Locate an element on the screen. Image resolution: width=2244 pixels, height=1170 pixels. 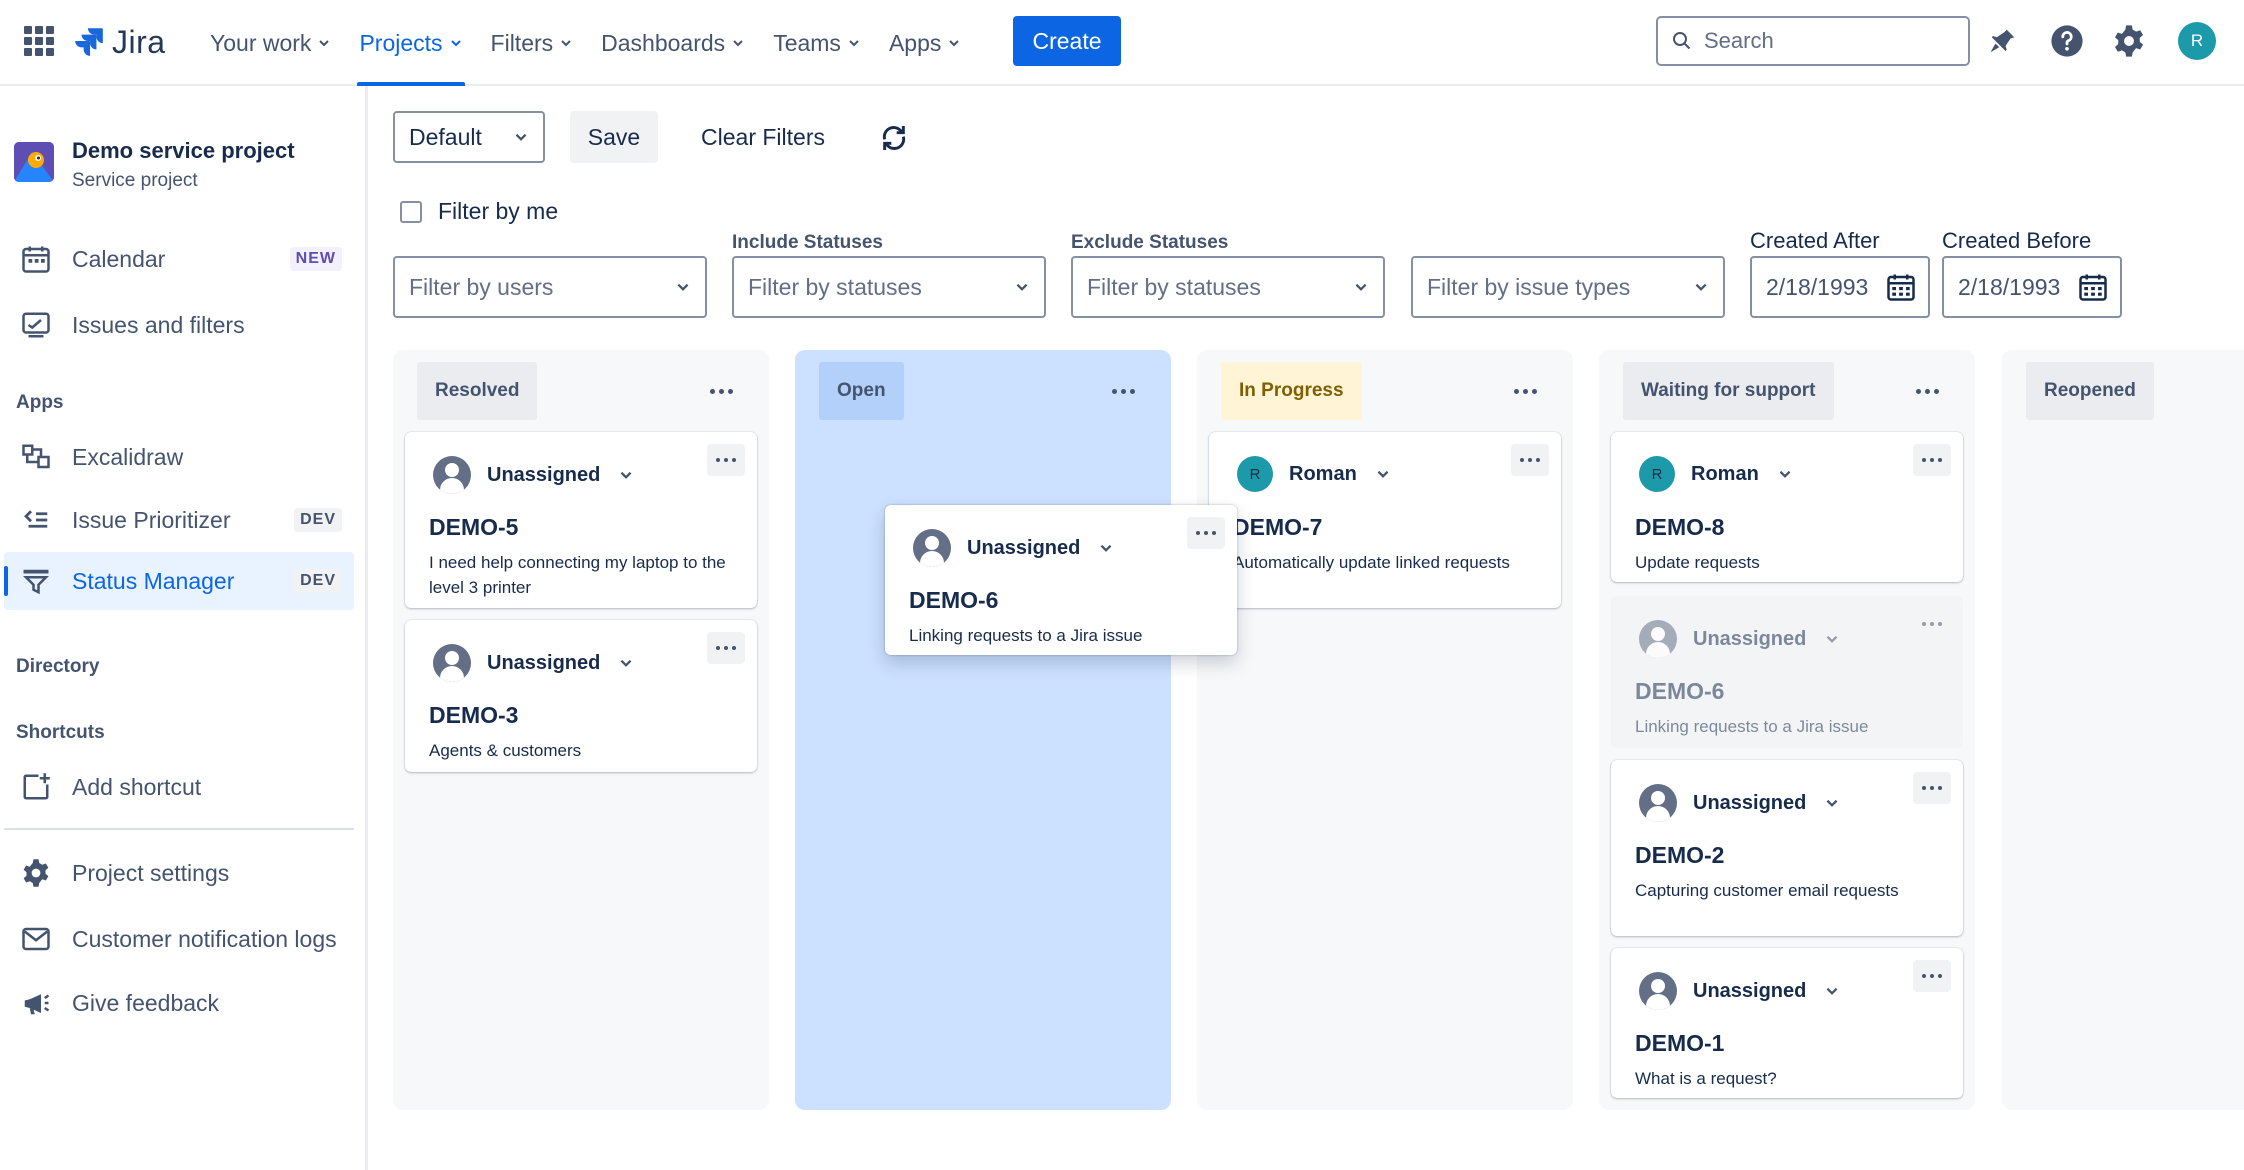
sidebar-item-issues-and-filters: Issues and filters is located at coordinates (179, 325).